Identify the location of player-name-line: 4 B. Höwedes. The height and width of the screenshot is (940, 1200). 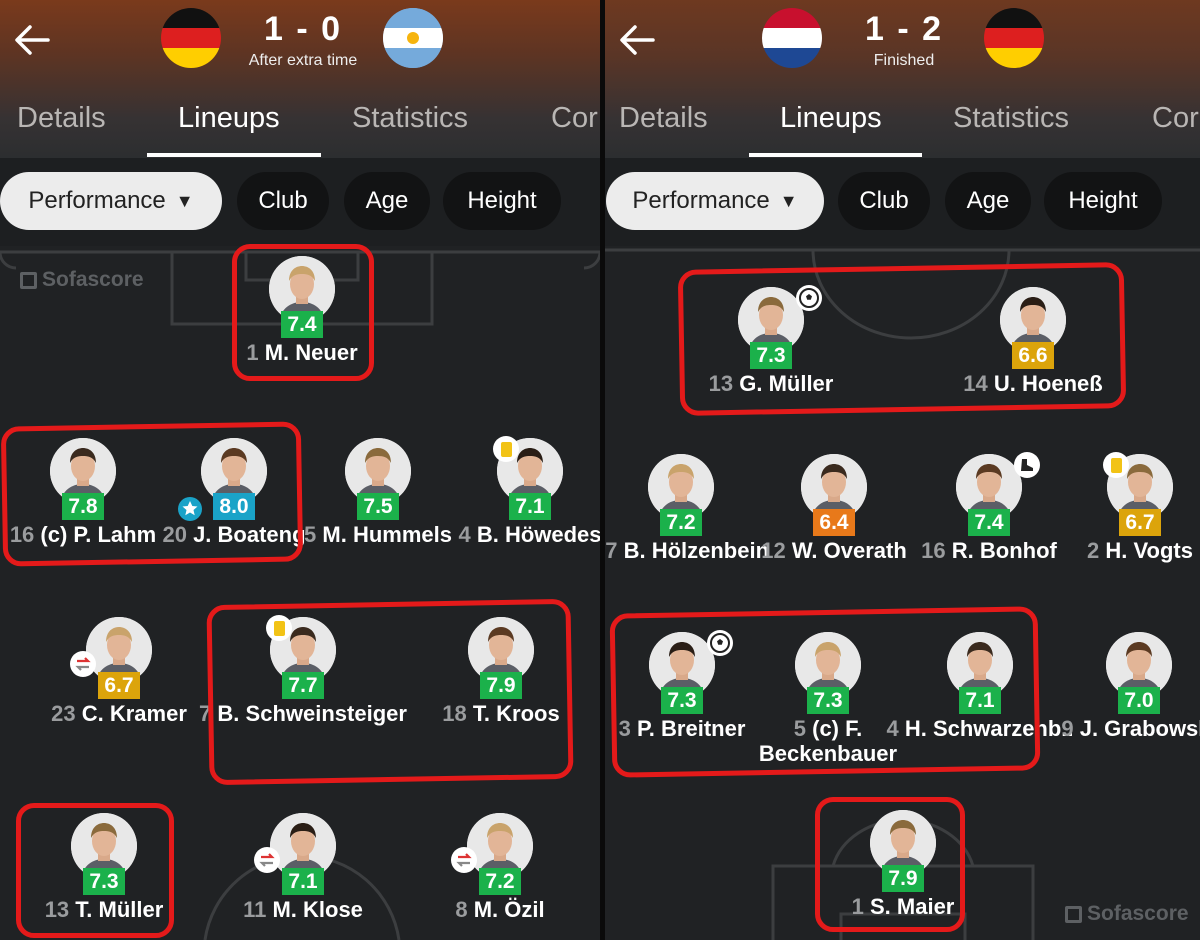
(512, 534).